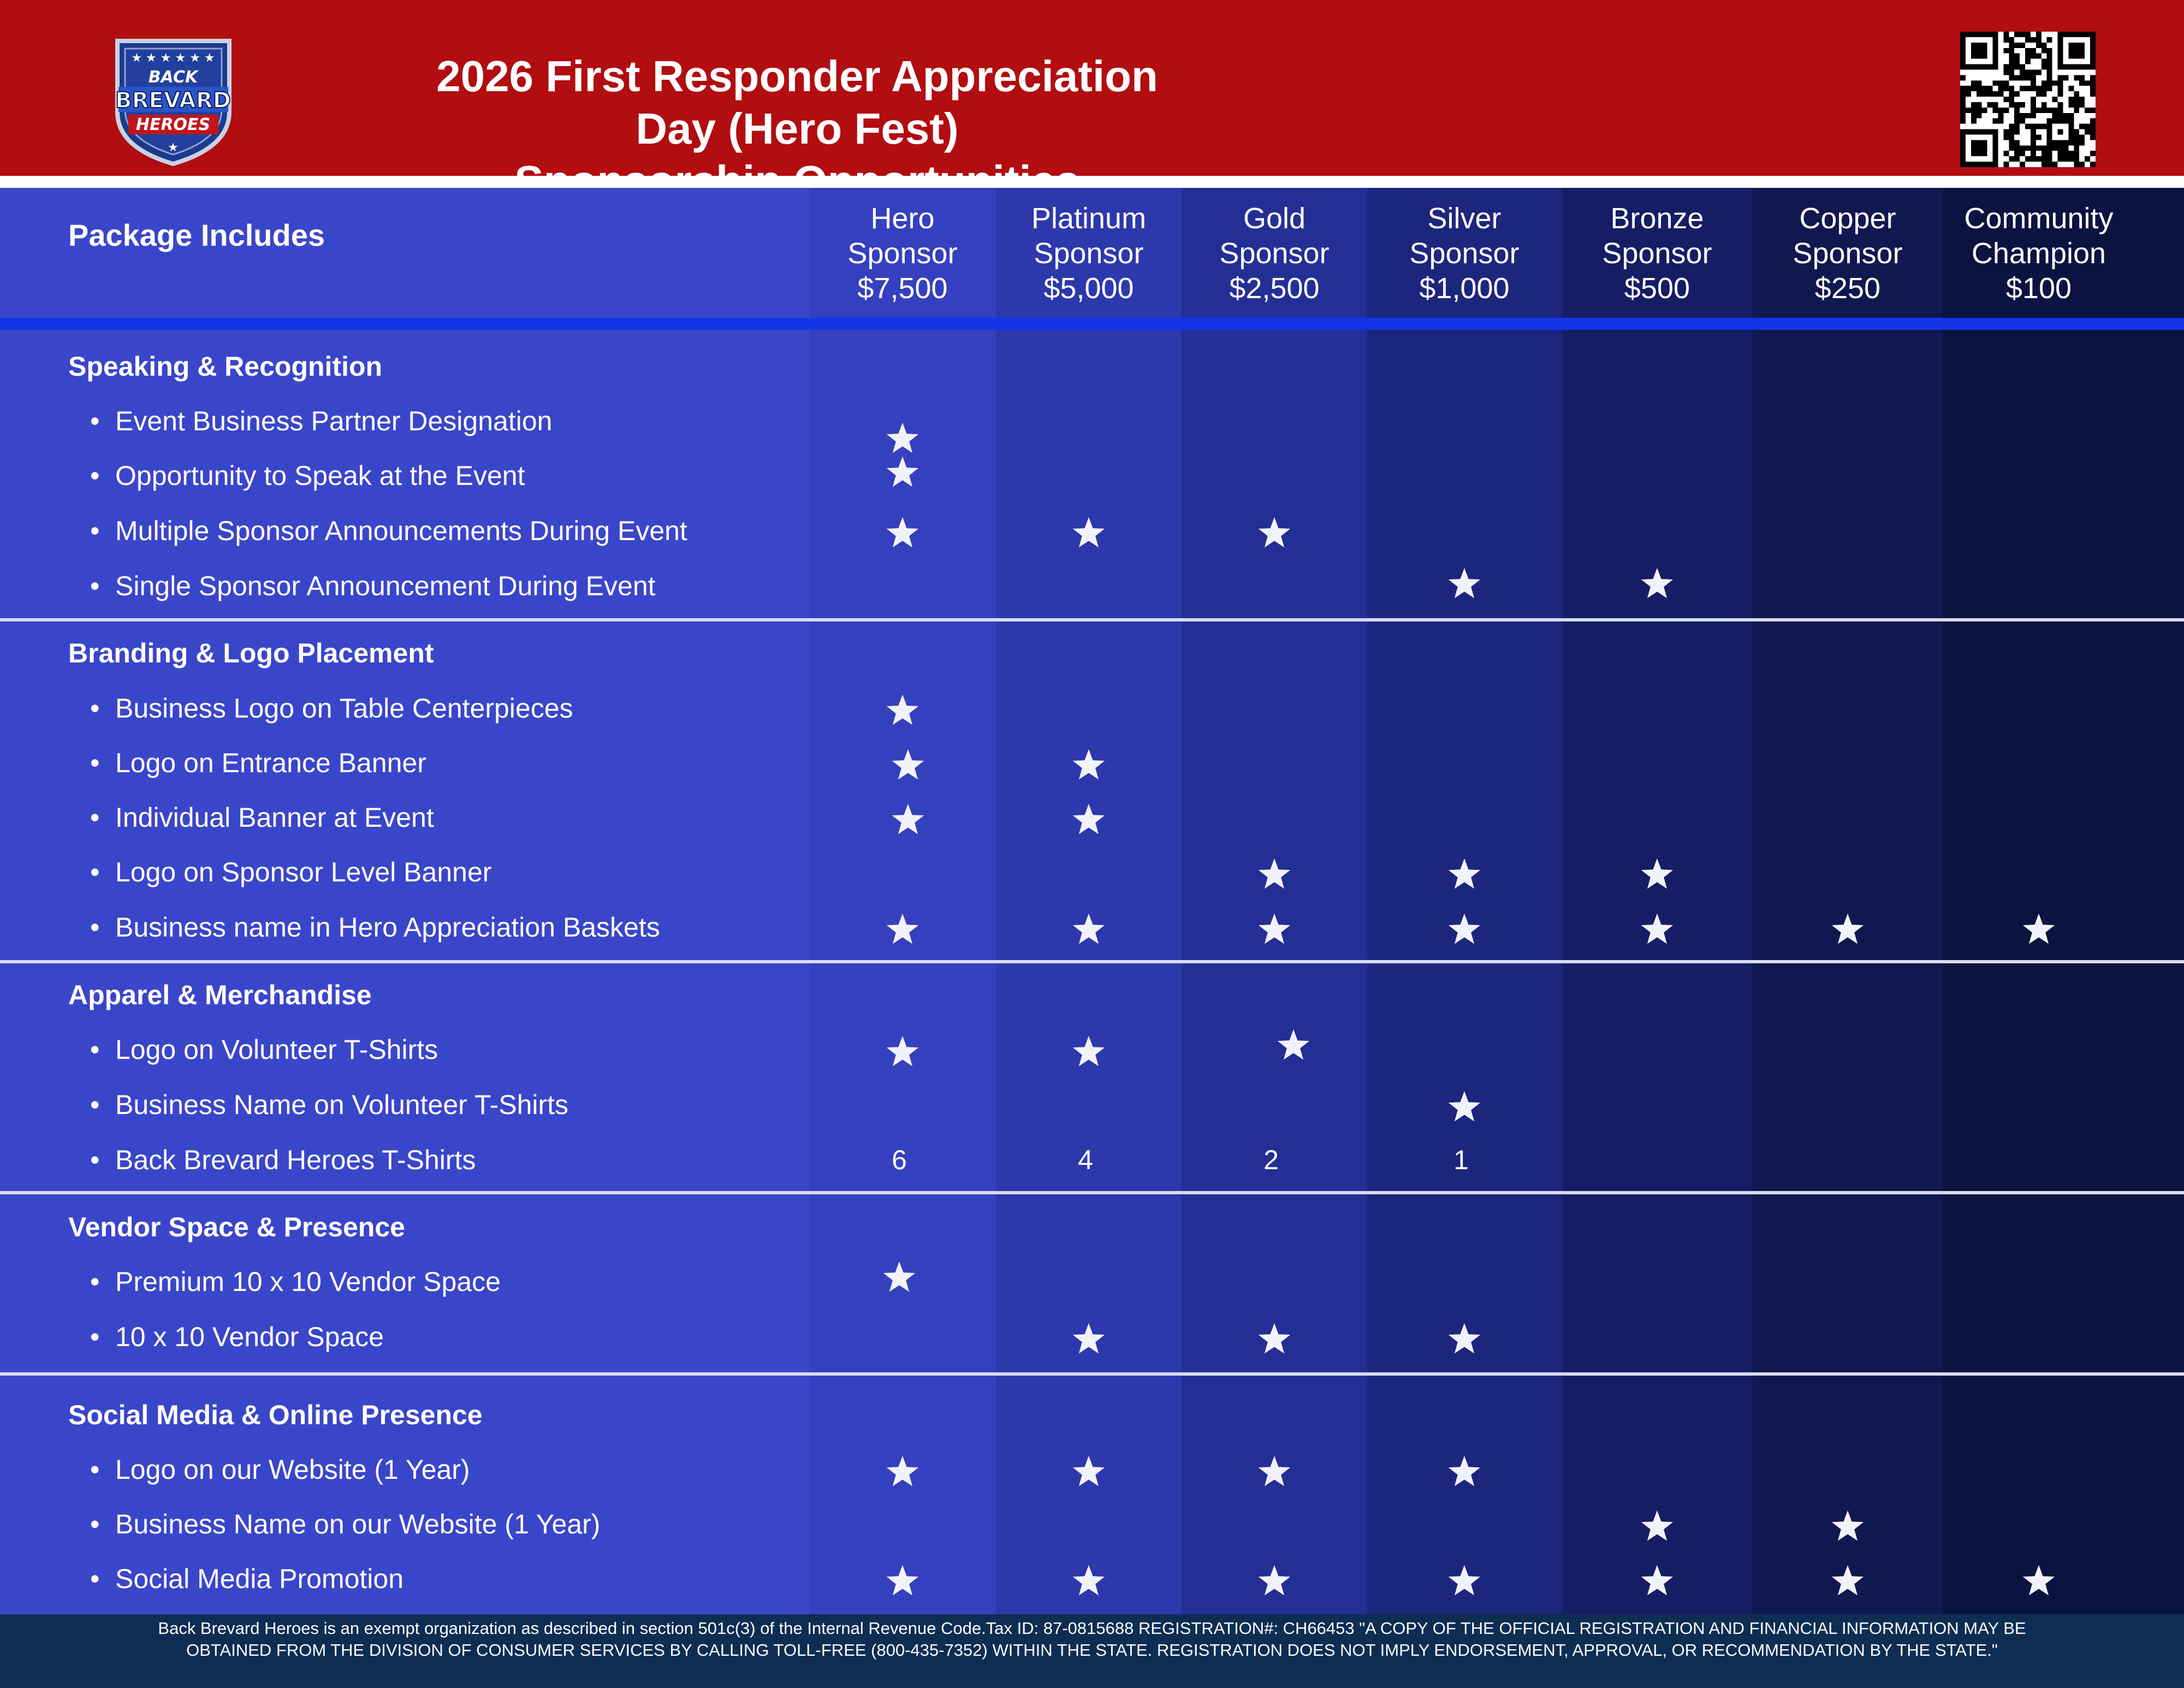  I want to click on feature-row: • Business Logo on Table Centerpieces, so click(331, 708).